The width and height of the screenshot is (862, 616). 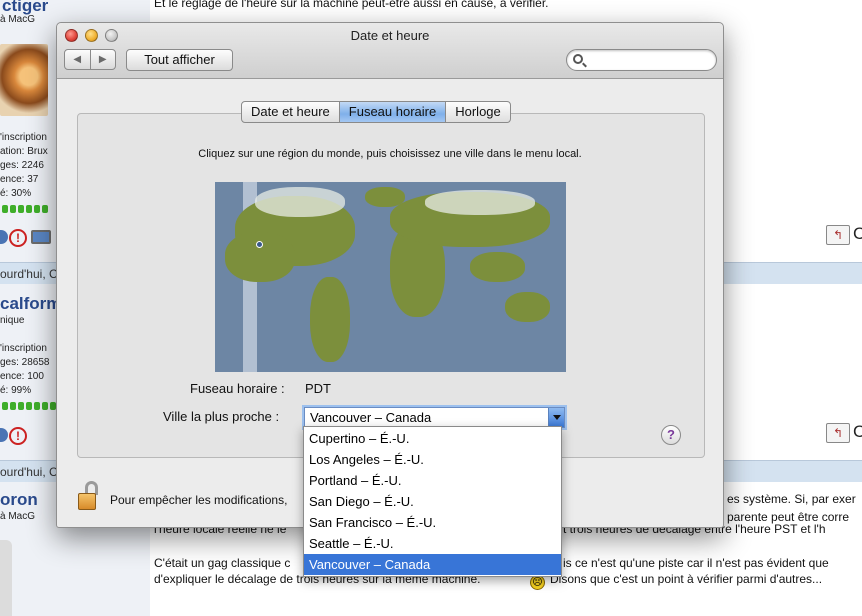 I want to click on forum-user-role-3: à MacG, so click(x=18, y=516).